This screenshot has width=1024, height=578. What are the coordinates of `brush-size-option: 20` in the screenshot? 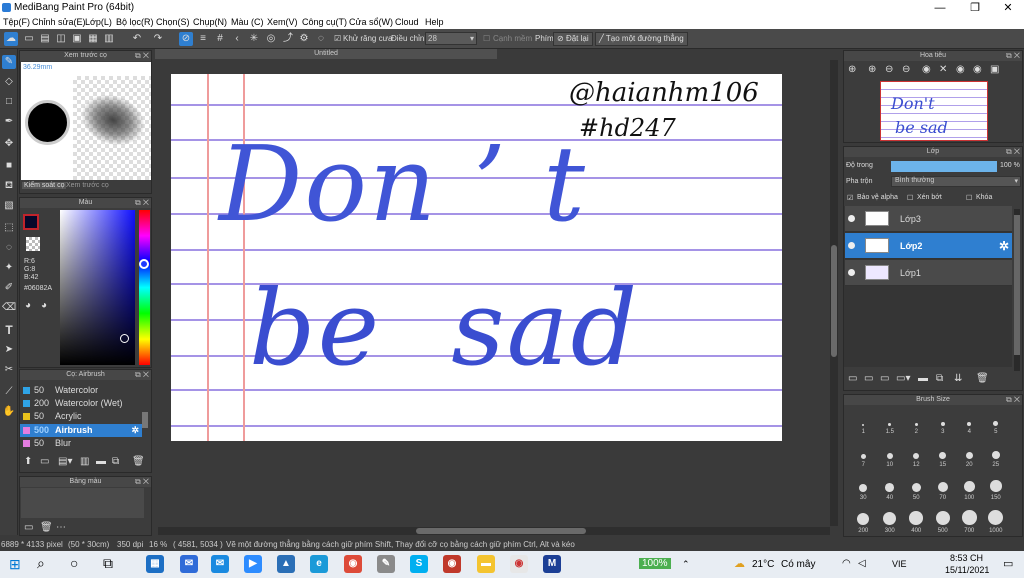 It's located at (969, 455).